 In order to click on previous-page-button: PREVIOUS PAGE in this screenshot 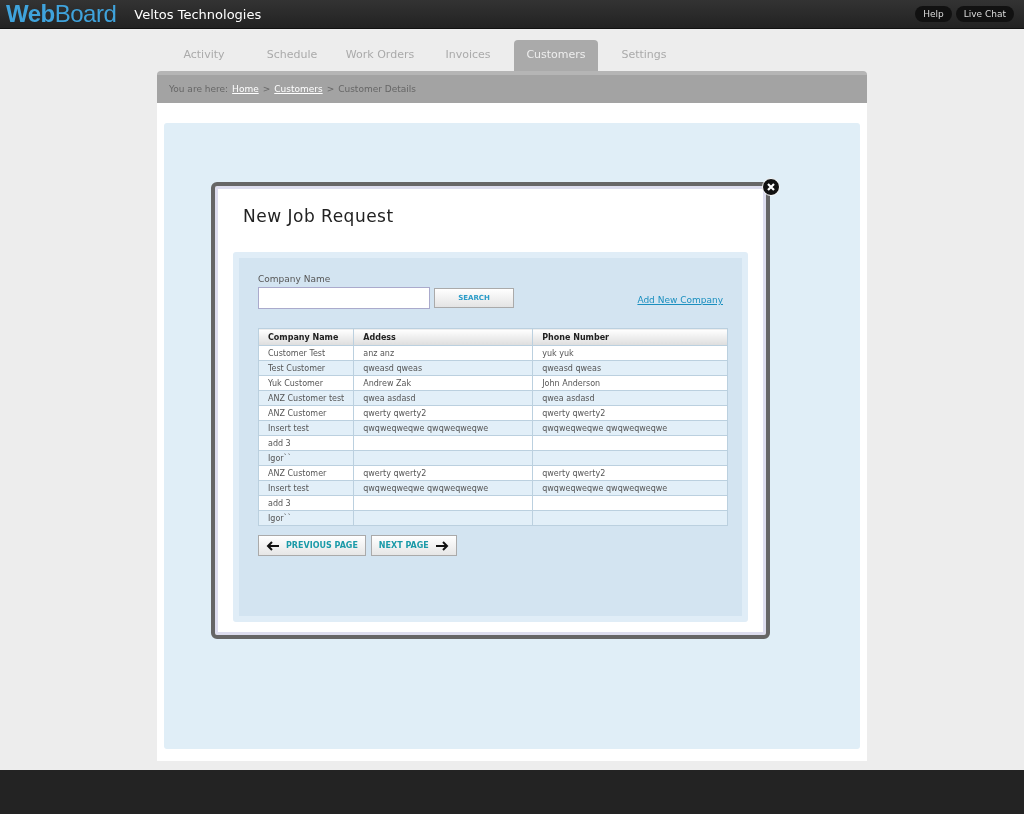, I will do `click(312, 545)`.